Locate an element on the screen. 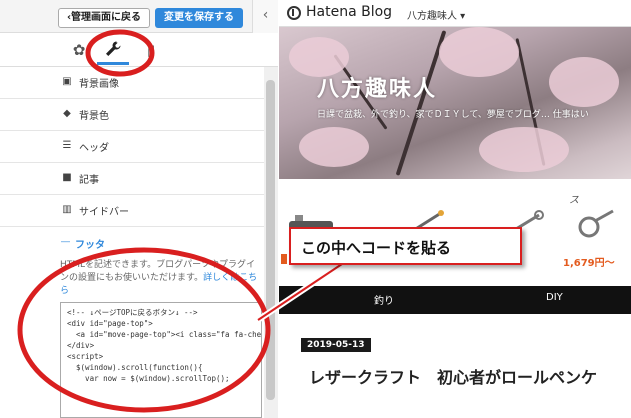 The height and width of the screenshot is (418, 631). article-list: 2019-05-13 レザークラフト 初心者がロールペンケ is located at coordinates (455, 366).